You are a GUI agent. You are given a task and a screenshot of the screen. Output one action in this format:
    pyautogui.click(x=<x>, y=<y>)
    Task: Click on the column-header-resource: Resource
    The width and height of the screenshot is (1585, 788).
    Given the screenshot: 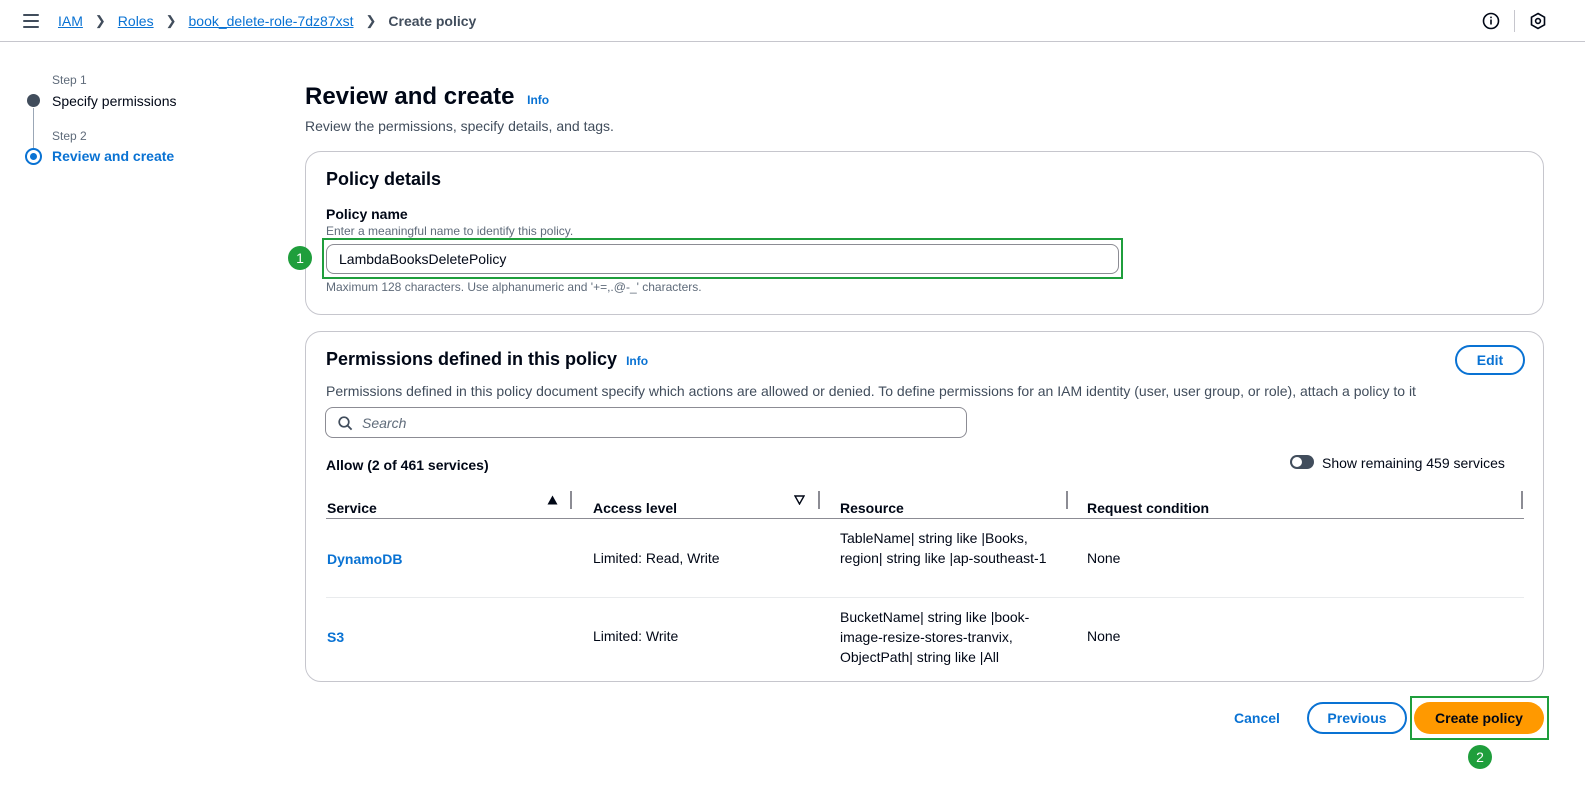 What is the action you would take?
    pyautogui.click(x=872, y=508)
    